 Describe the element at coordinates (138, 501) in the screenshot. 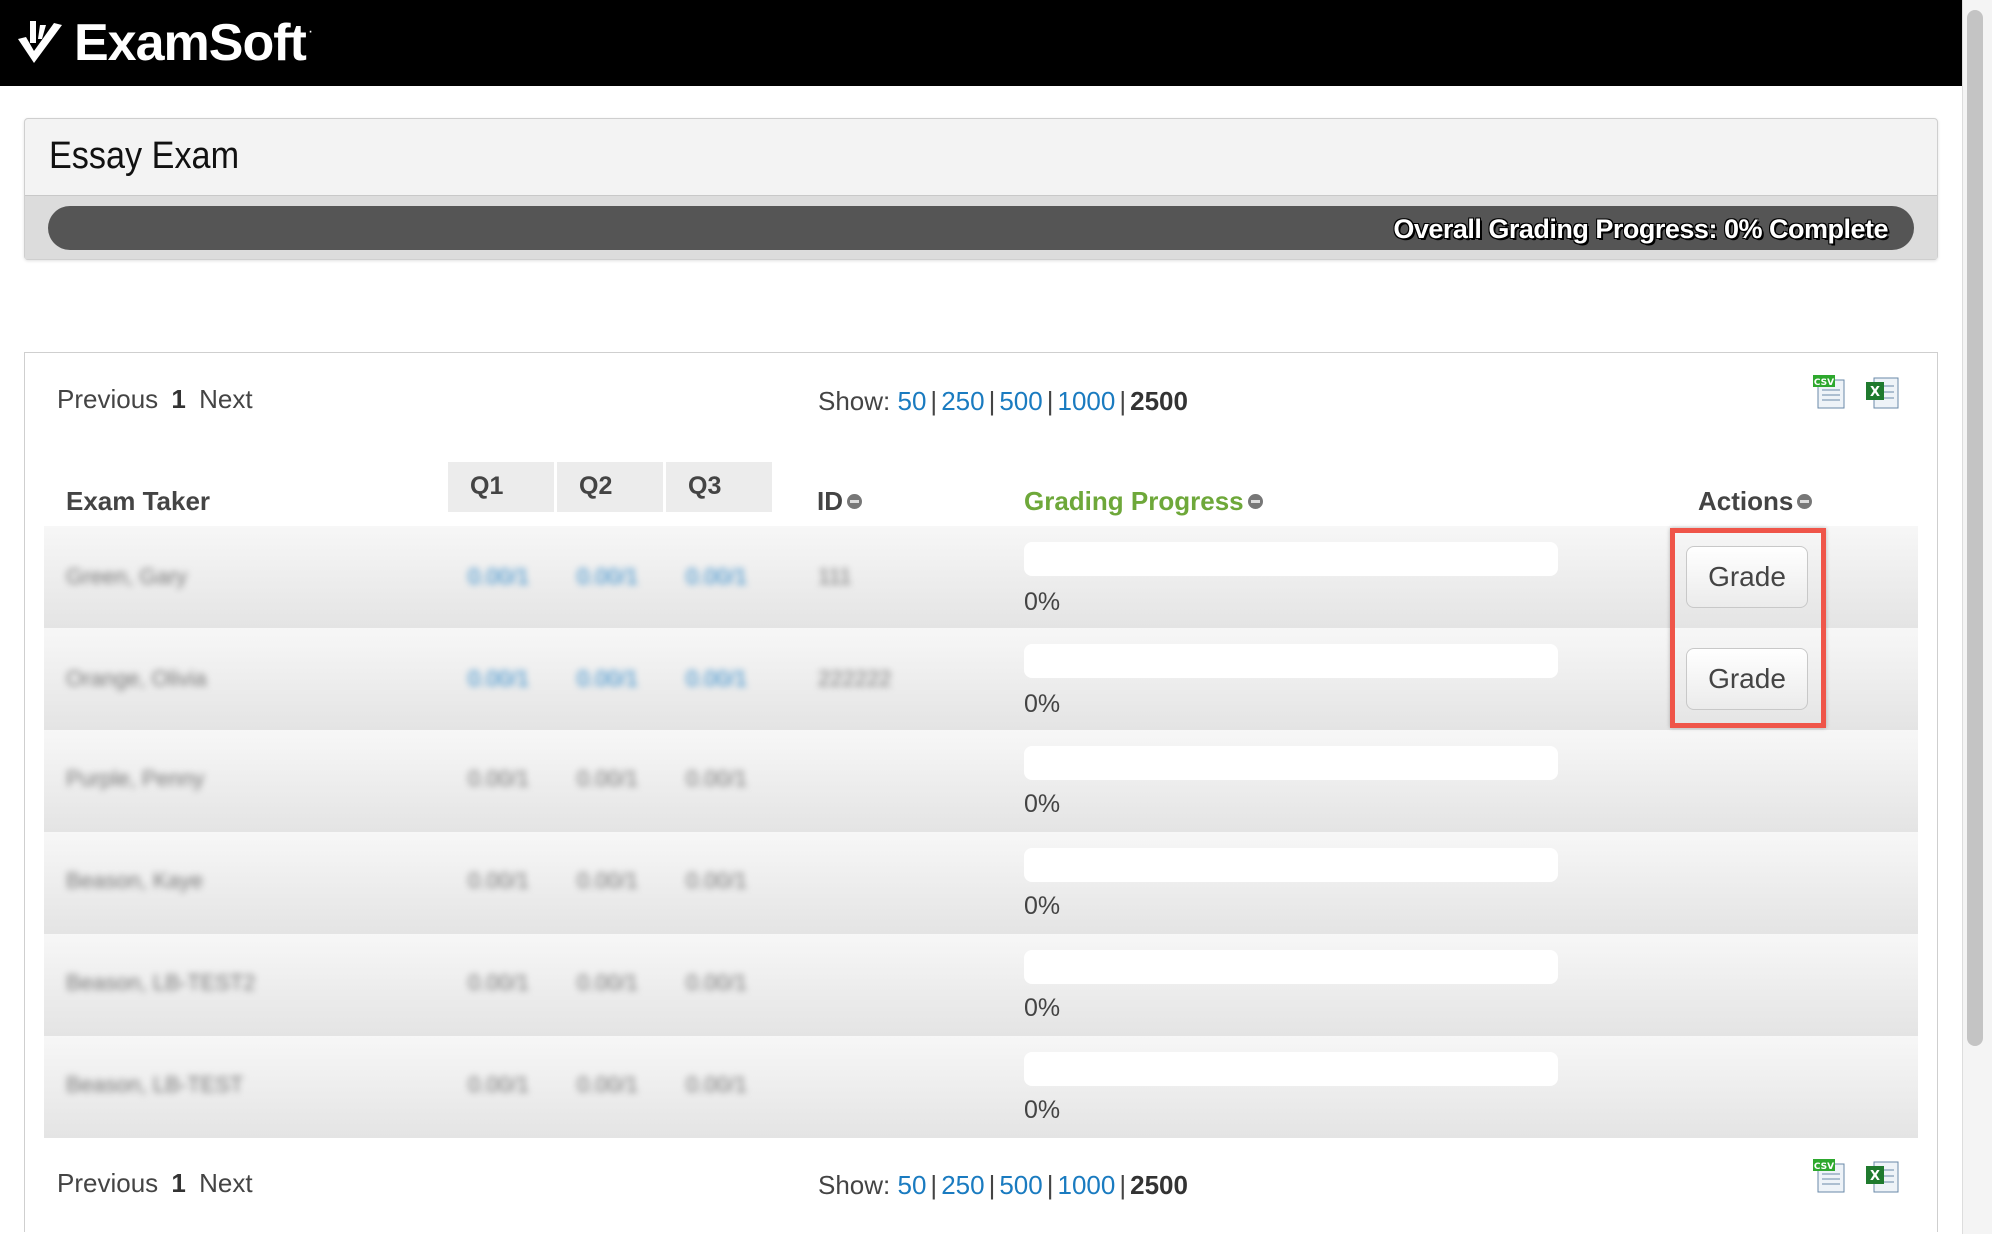

I see `column-header-exam-taker: Exam Taker` at that location.